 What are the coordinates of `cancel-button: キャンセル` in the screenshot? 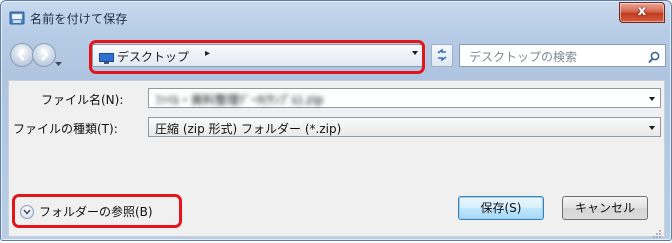 It's located at (605, 208).